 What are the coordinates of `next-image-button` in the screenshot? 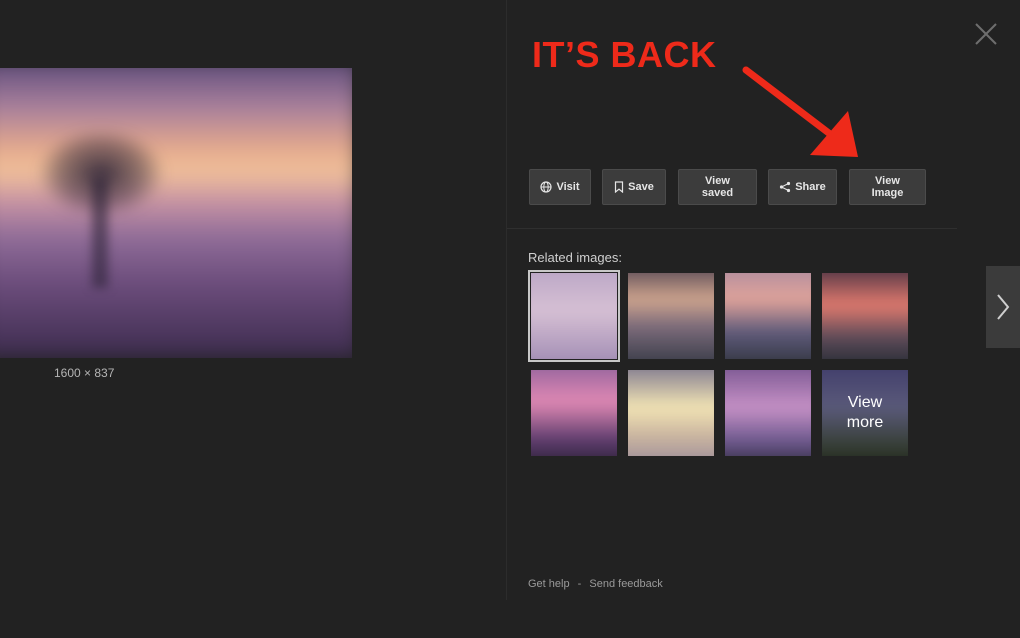 It's located at (1003, 307).